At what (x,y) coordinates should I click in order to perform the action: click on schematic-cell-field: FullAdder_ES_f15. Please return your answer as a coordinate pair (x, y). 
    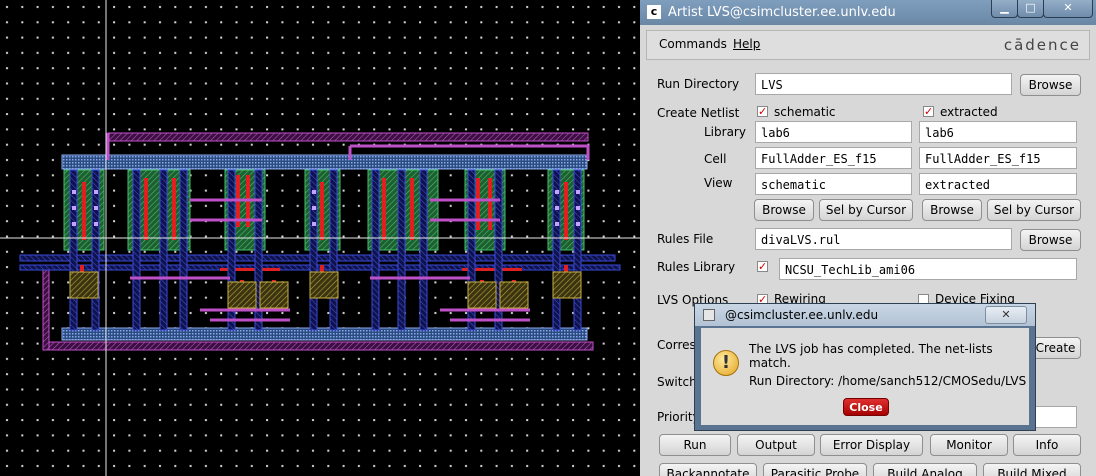
    Looking at the image, I should click on (833, 158).